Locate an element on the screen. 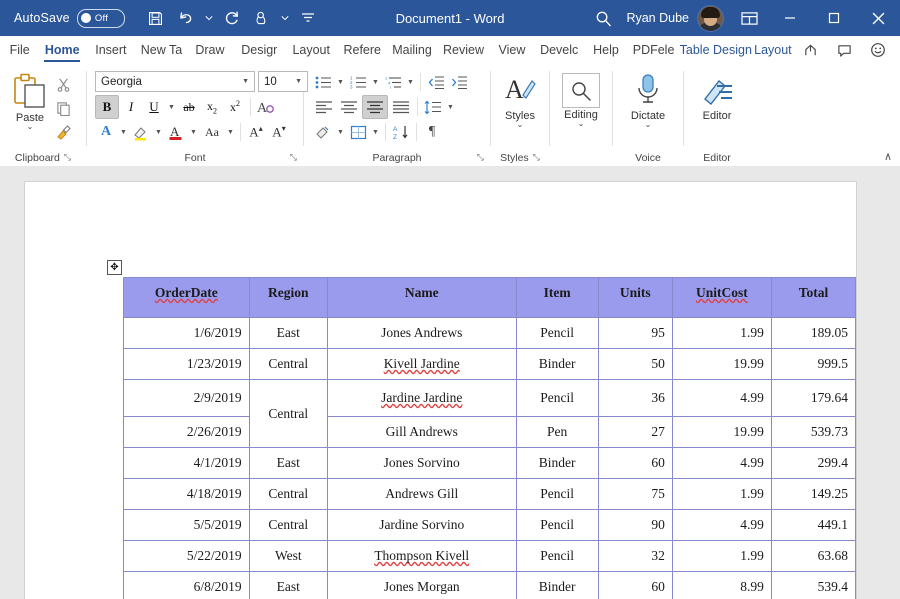 The width and height of the screenshot is (900, 599). table-move-handle: ✥ is located at coordinates (114, 267).